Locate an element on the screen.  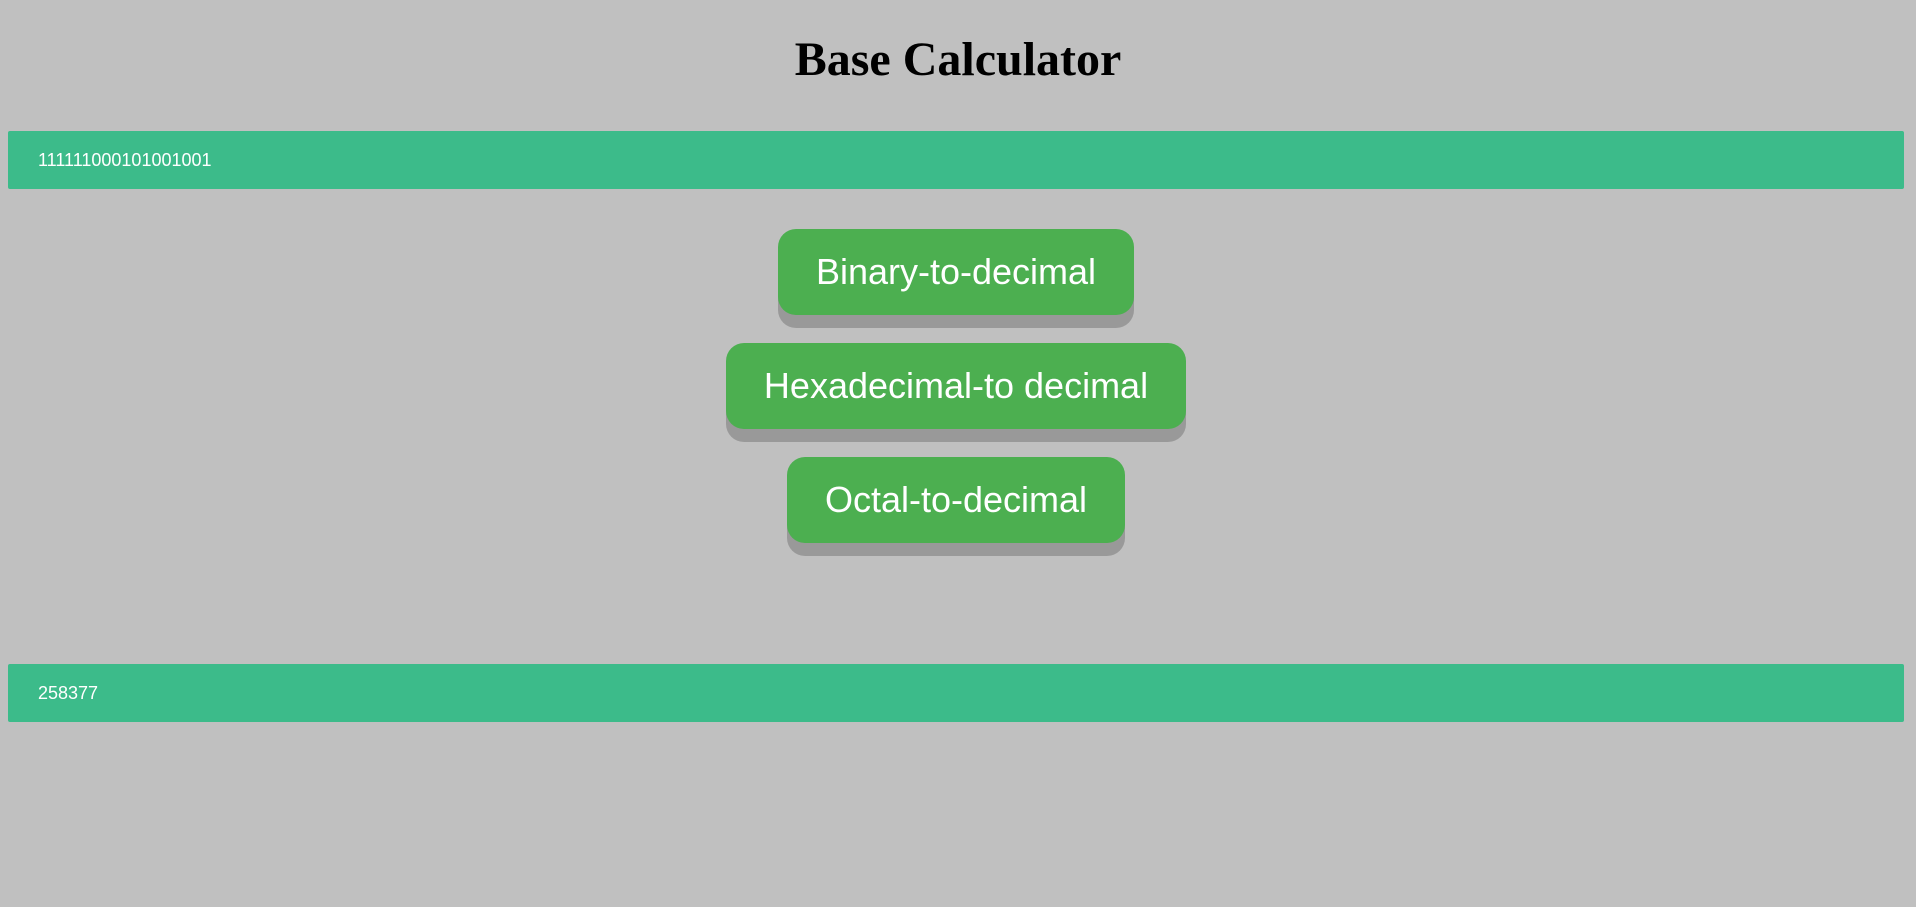
octal-to-decimal-button: Octal-to-decimal is located at coordinates (956, 500).